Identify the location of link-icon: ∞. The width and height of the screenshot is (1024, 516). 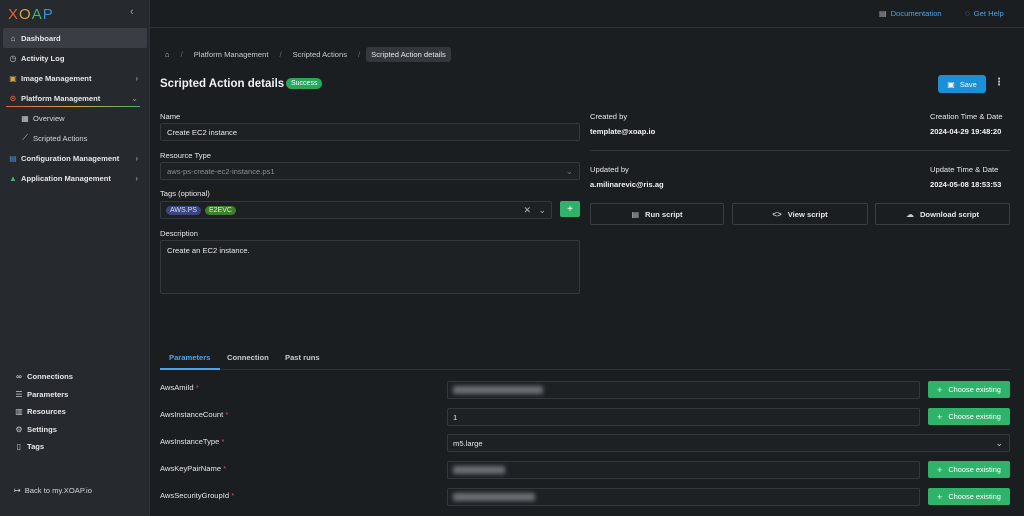
(19, 377).